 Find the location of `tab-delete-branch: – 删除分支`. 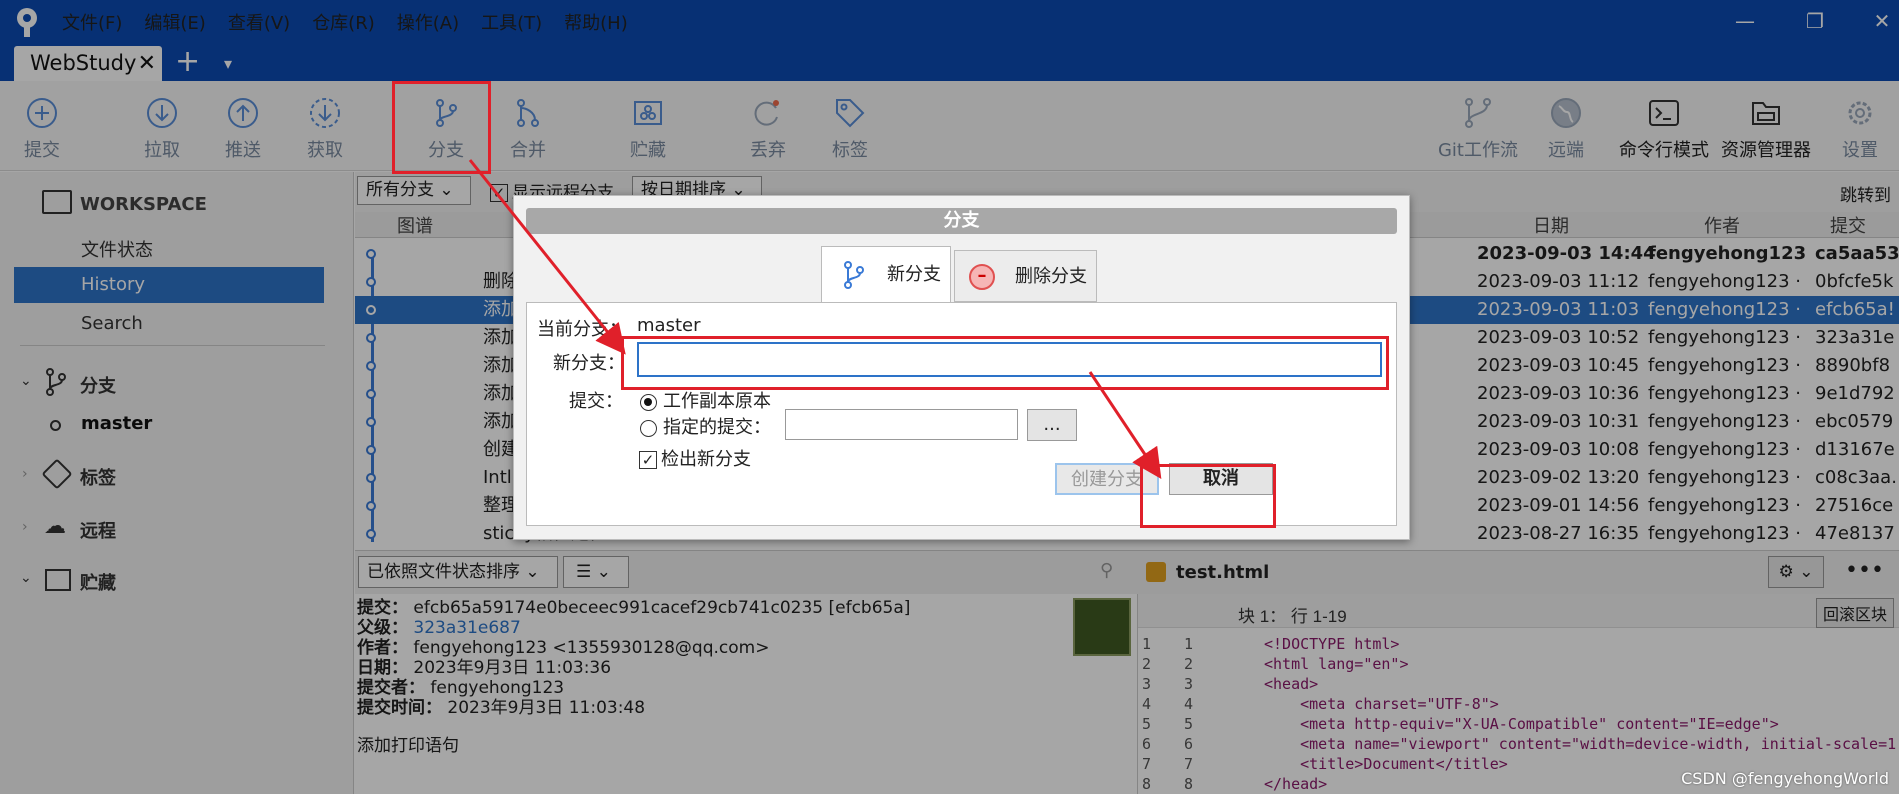

tab-delete-branch: – 删除分支 is located at coordinates (1025, 276).